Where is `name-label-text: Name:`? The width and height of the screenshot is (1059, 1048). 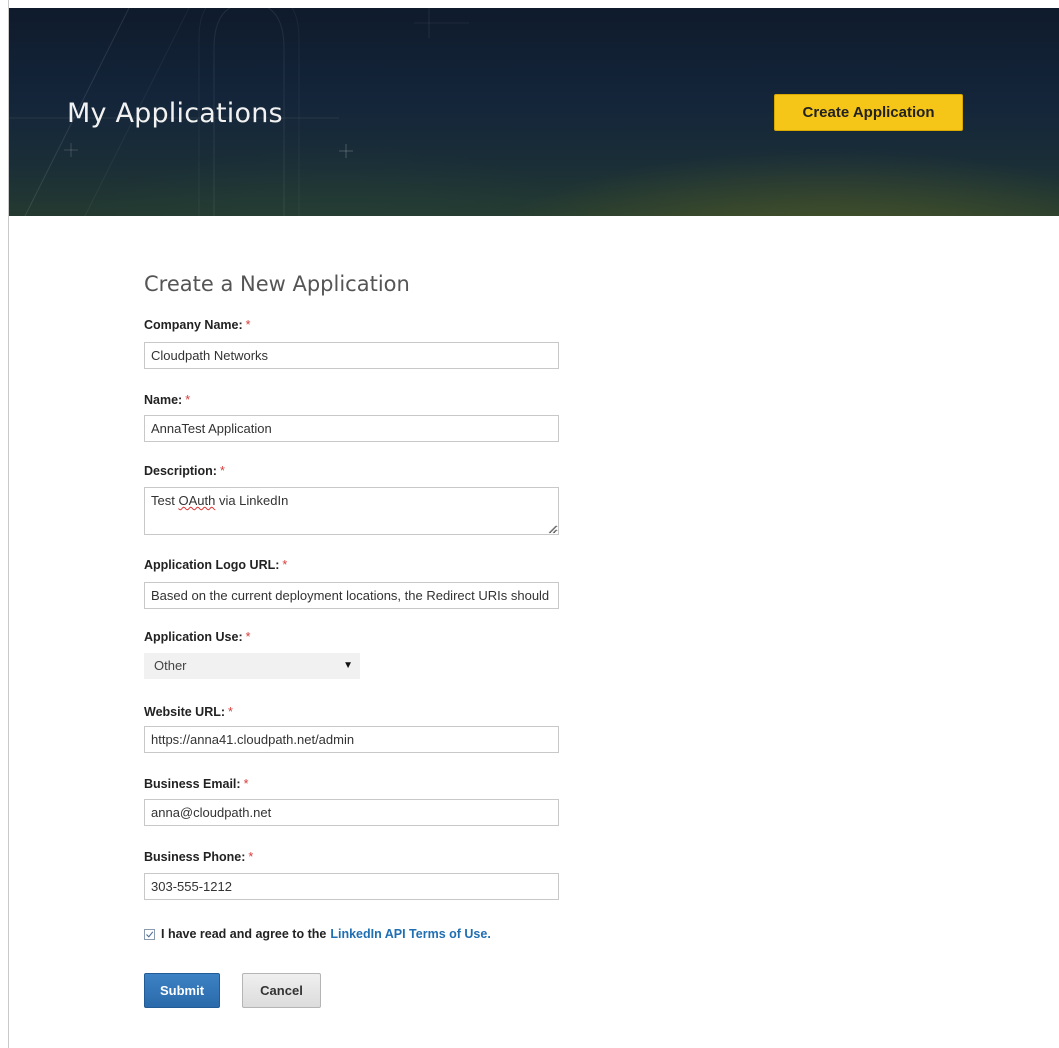 name-label-text: Name: is located at coordinates (163, 400).